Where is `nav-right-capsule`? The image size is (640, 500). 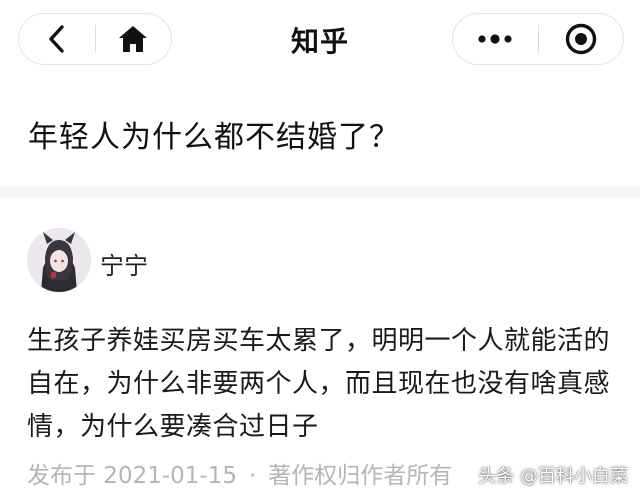
nav-right-capsule is located at coordinates (538, 39).